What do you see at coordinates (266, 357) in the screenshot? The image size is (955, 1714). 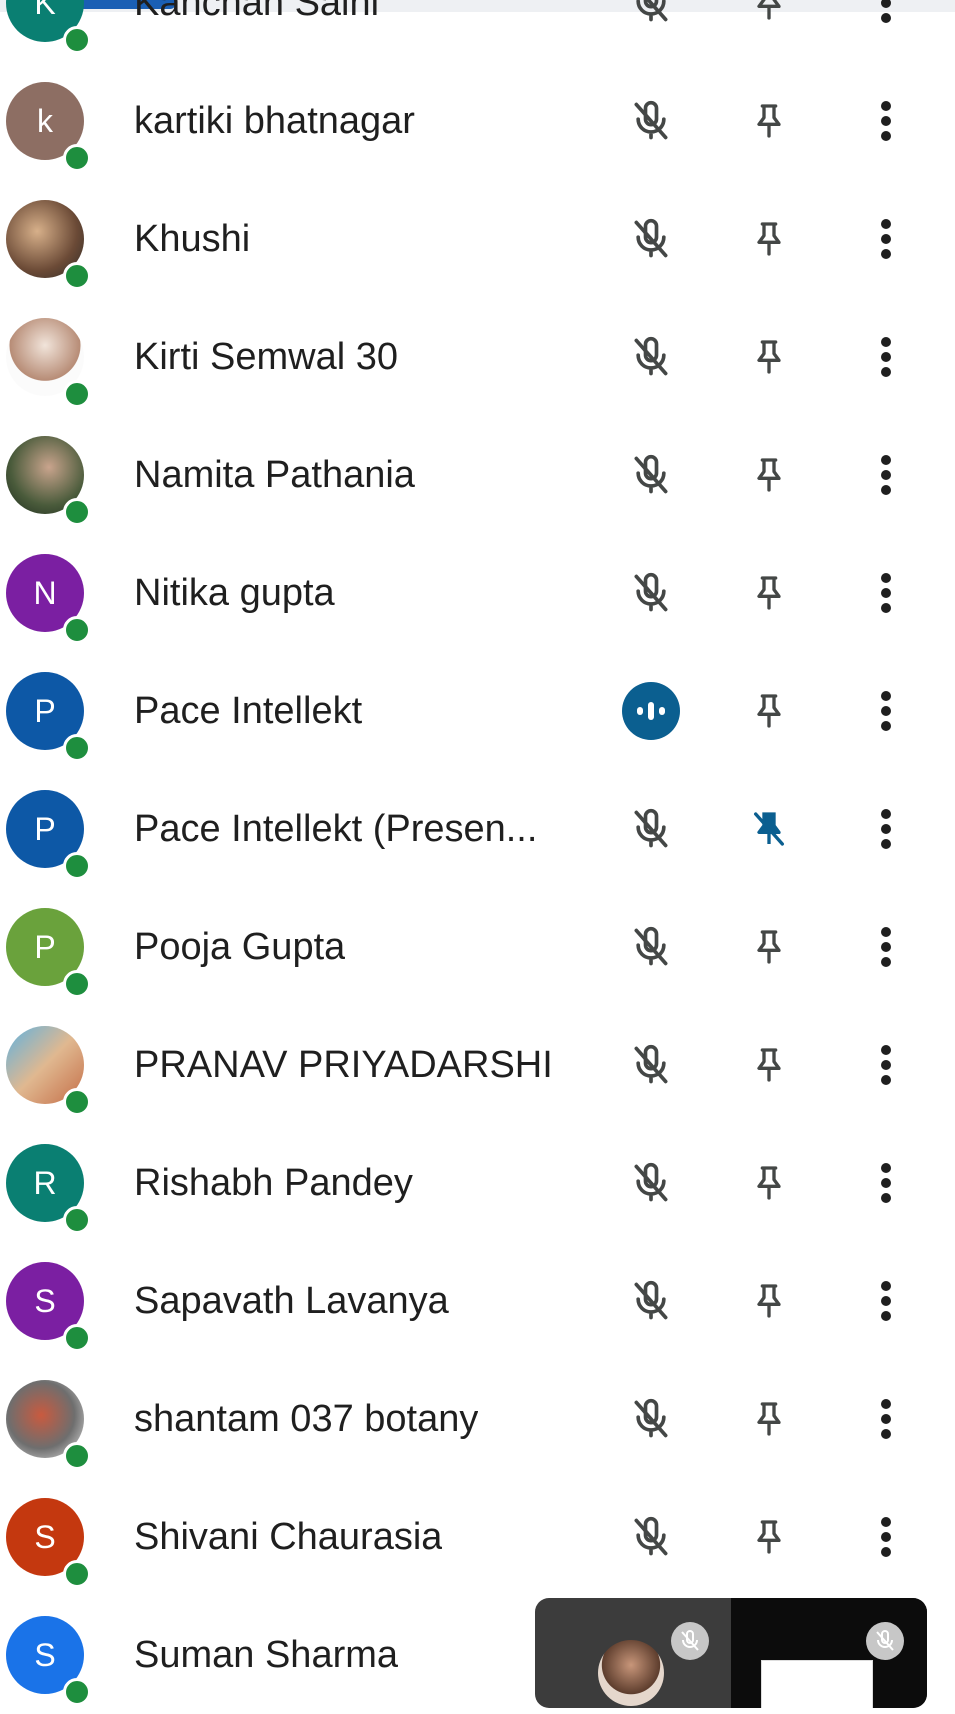 I see `participant-name: Kirti Semwal 30` at bounding box center [266, 357].